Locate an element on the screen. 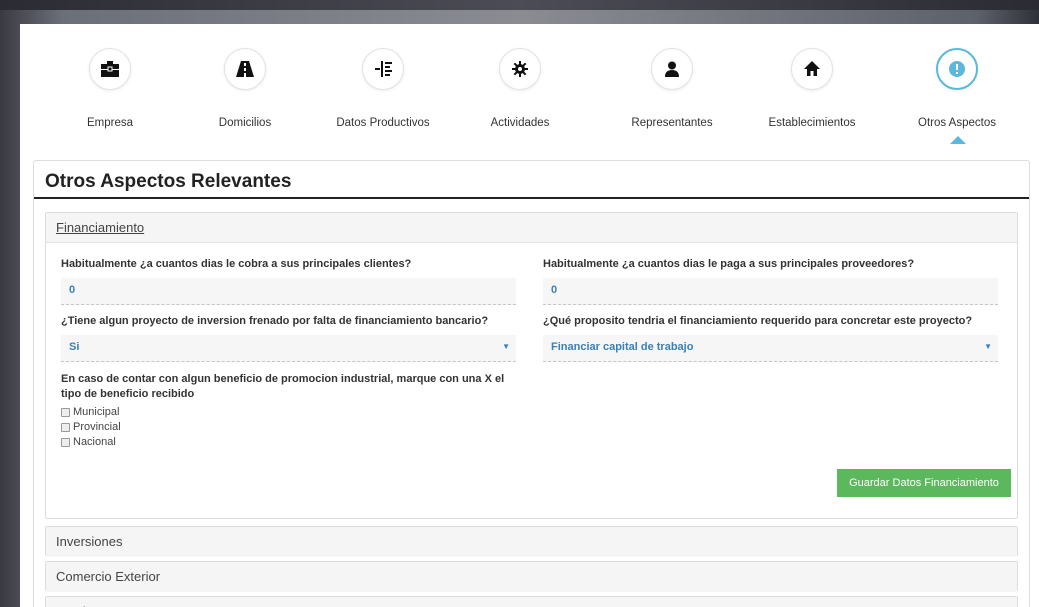 The width and height of the screenshot is (1039, 607). select-value: Financiar capital de trabajo is located at coordinates (622, 347).